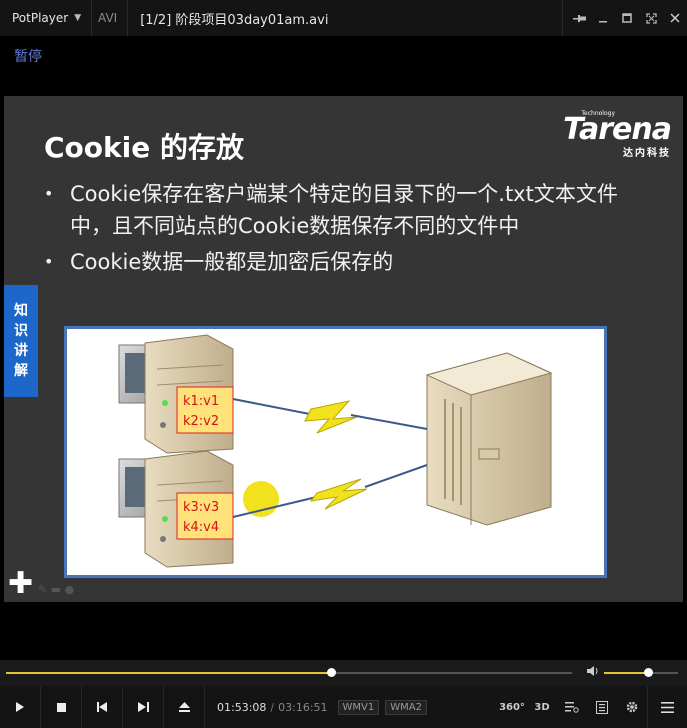 This screenshot has width=687, height=728. I want to click on seek-handle, so click(331, 672).